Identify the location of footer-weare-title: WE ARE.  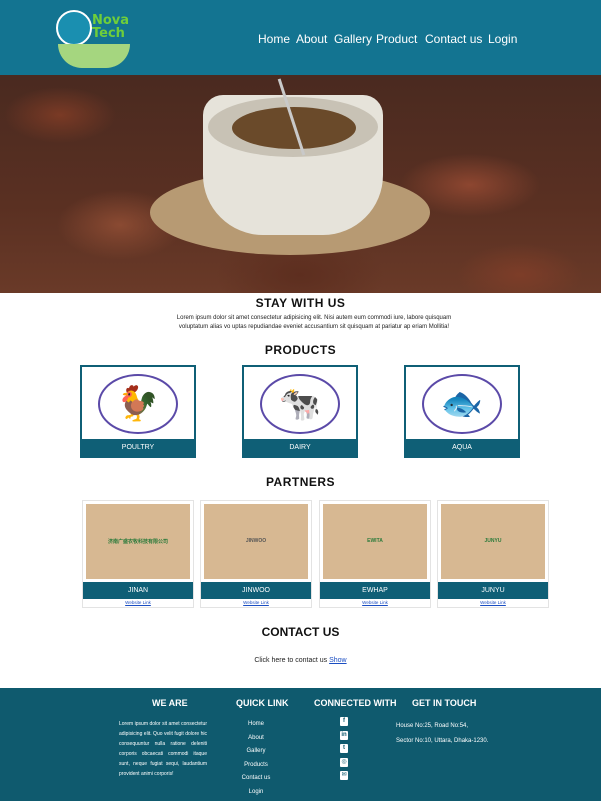
(170, 703).